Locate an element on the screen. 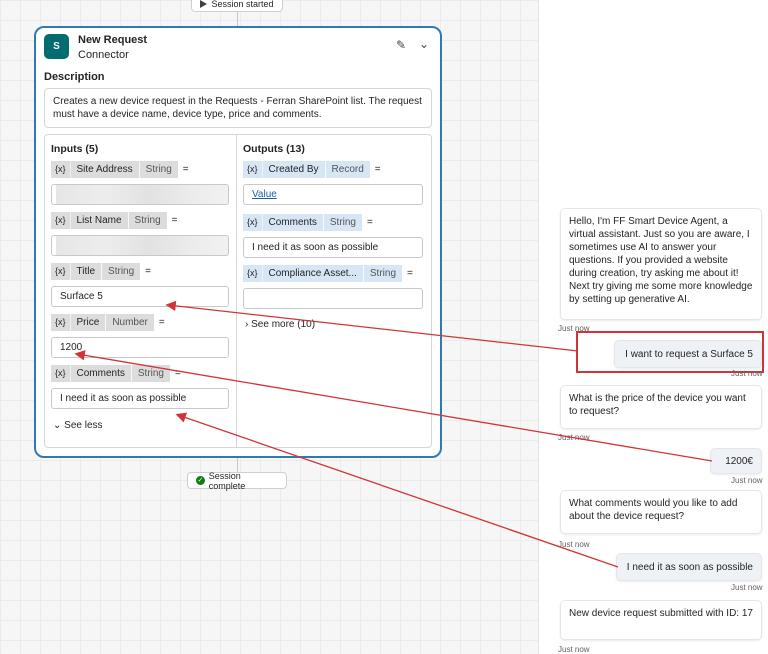  node-subtitle: Connector is located at coordinates (103, 55).